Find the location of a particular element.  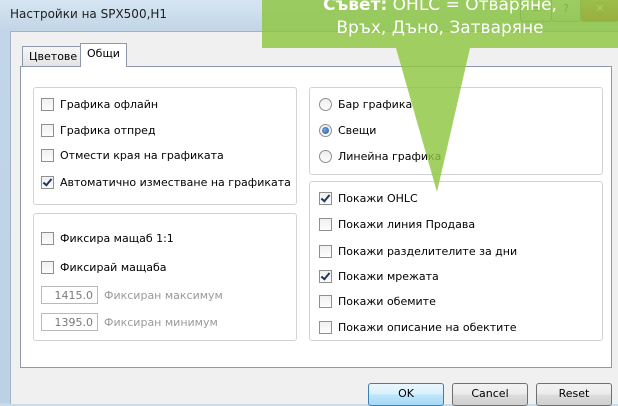

fix-scale-option: Фиксирай мащаба is located at coordinates (104, 267).